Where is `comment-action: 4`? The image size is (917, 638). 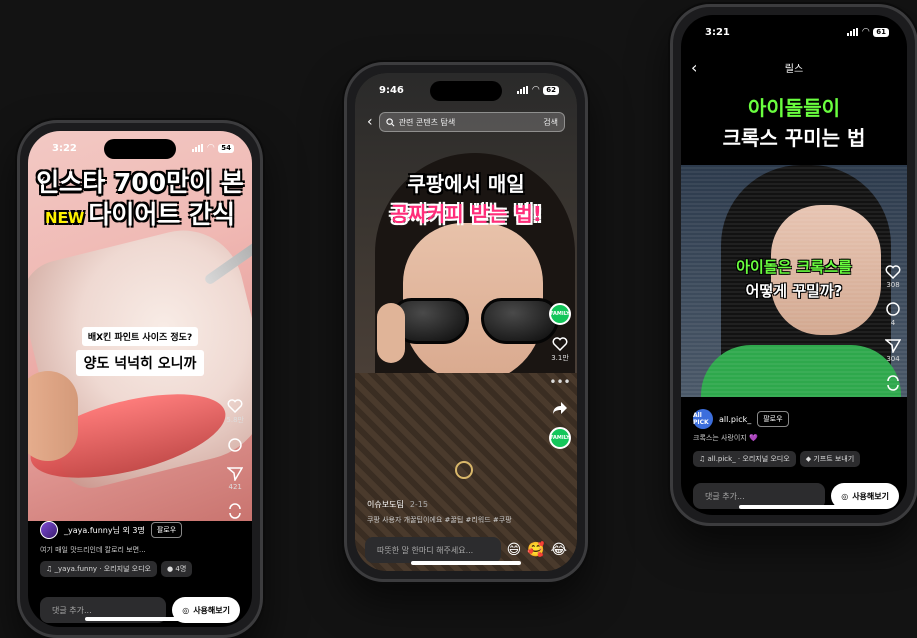 comment-action: 4 is located at coordinates (893, 314).